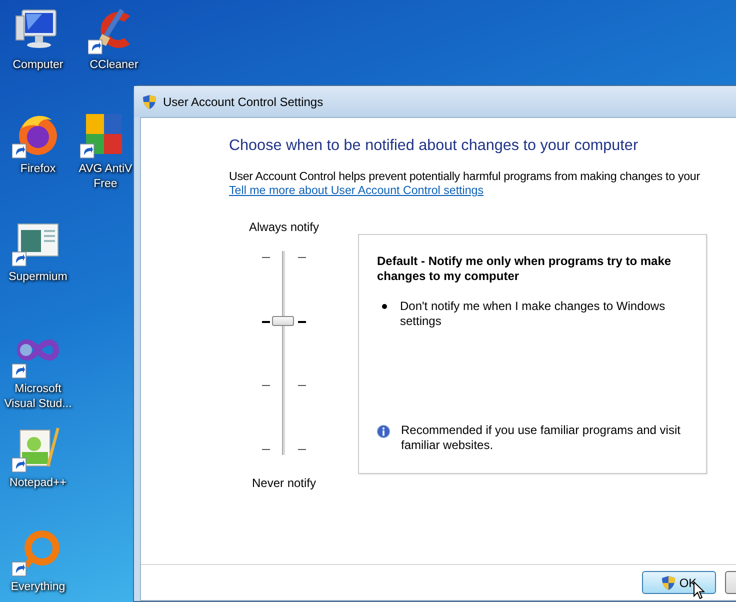  Describe the element at coordinates (105, 177) in the screenshot. I see `icon-label: AVG AntiV Free` at that location.